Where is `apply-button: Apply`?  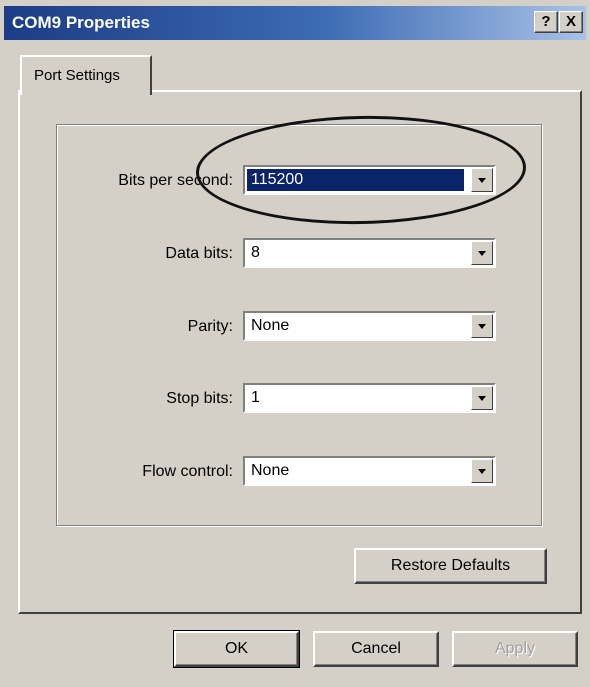 apply-button: Apply is located at coordinates (515, 649).